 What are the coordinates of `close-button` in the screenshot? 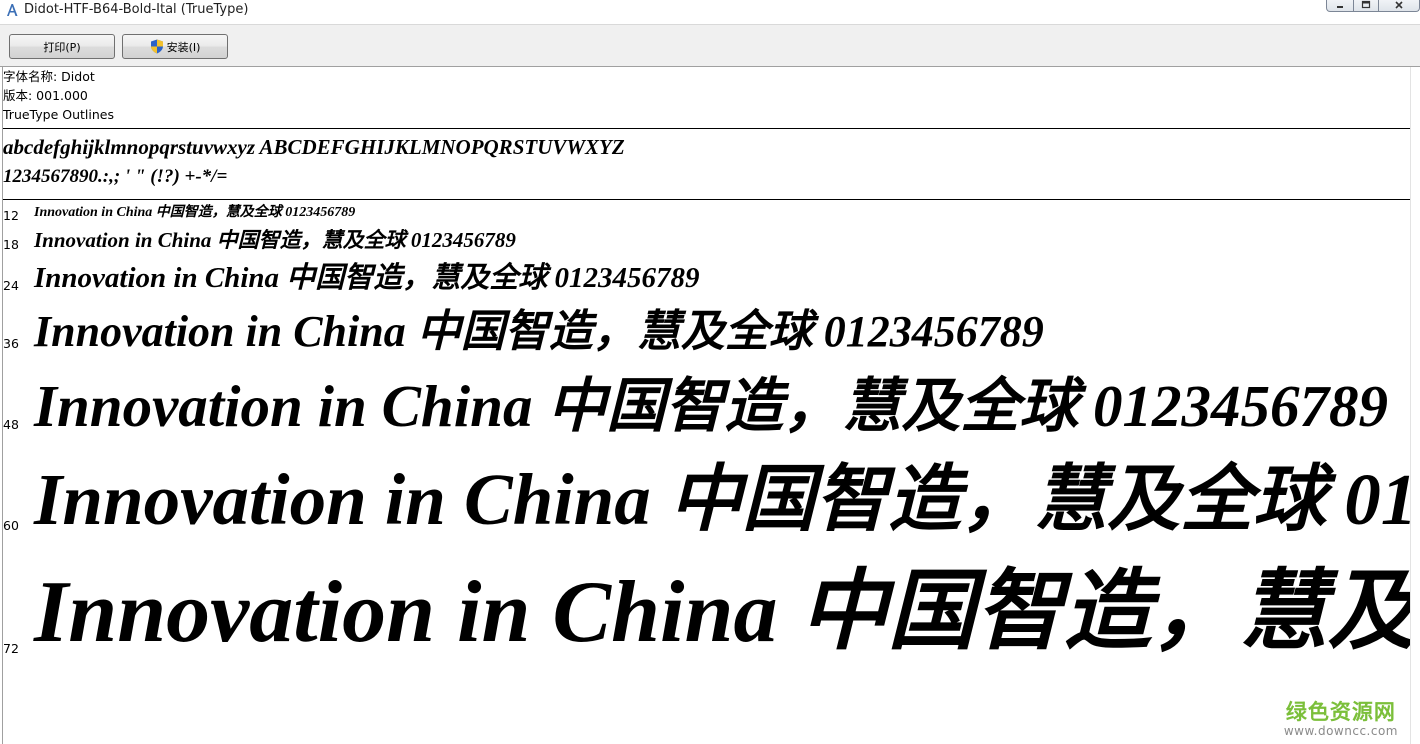 It's located at (1399, 6).